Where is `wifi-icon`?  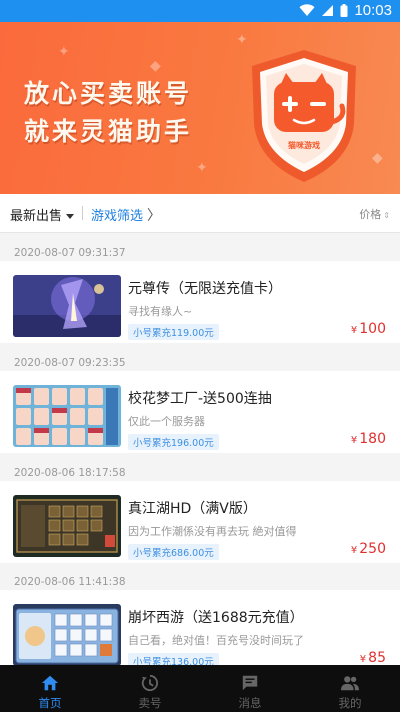
wifi-icon is located at coordinates (307, 10).